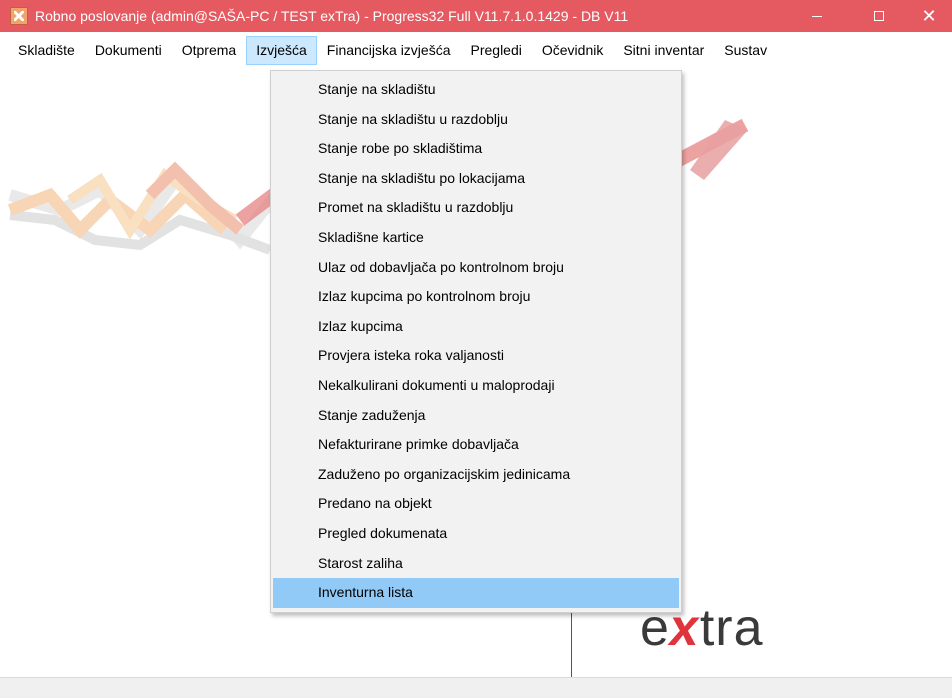  Describe the element at coordinates (663, 50) in the screenshot. I see `menu-sitni-inventar: Sitni inventar` at that location.